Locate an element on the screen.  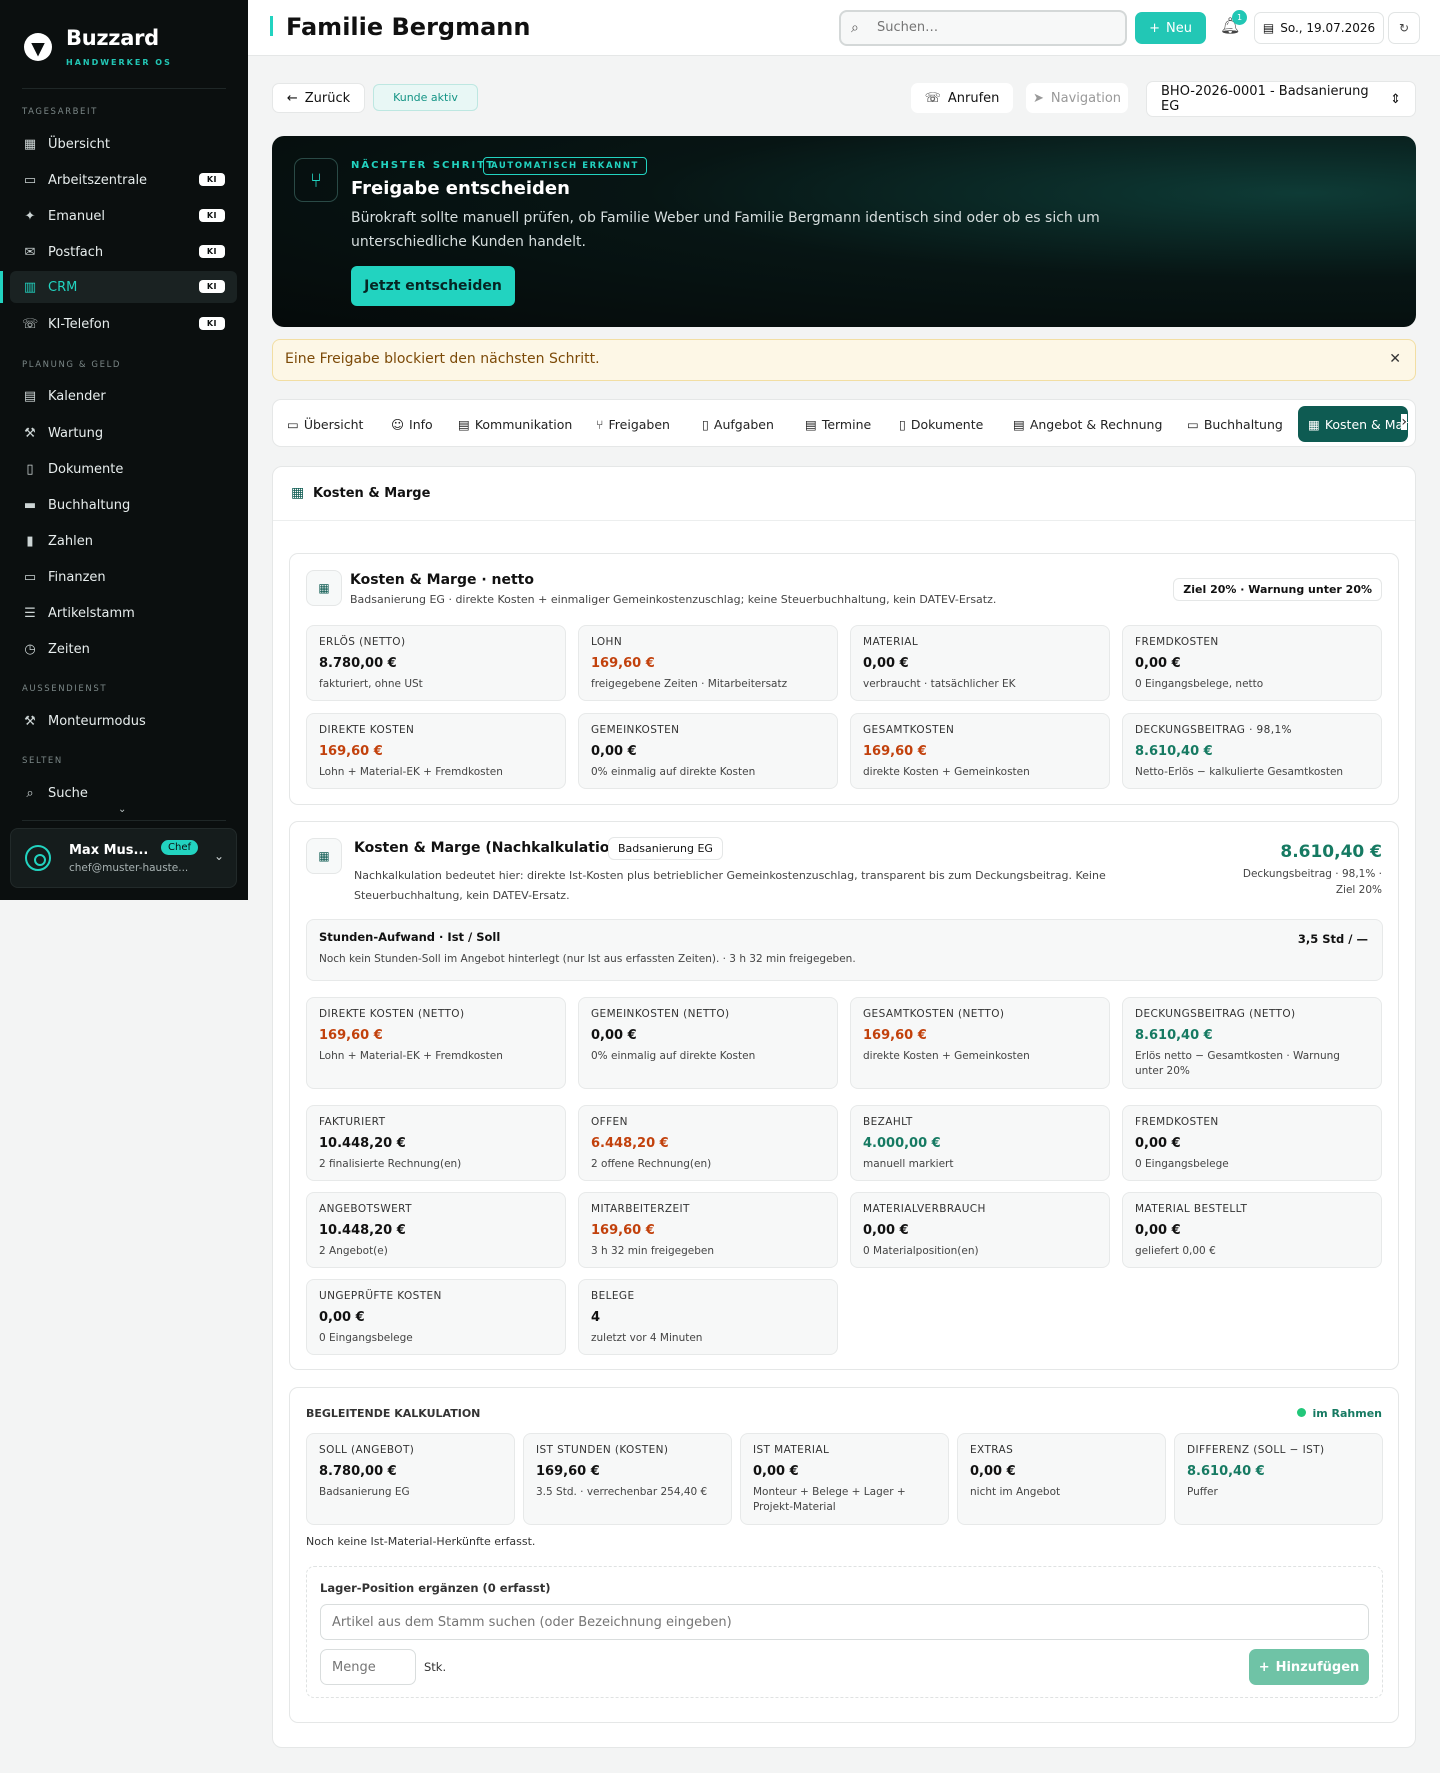
sidebar-item-dokumente: ▯ Dokumente is located at coordinates (123, 469).